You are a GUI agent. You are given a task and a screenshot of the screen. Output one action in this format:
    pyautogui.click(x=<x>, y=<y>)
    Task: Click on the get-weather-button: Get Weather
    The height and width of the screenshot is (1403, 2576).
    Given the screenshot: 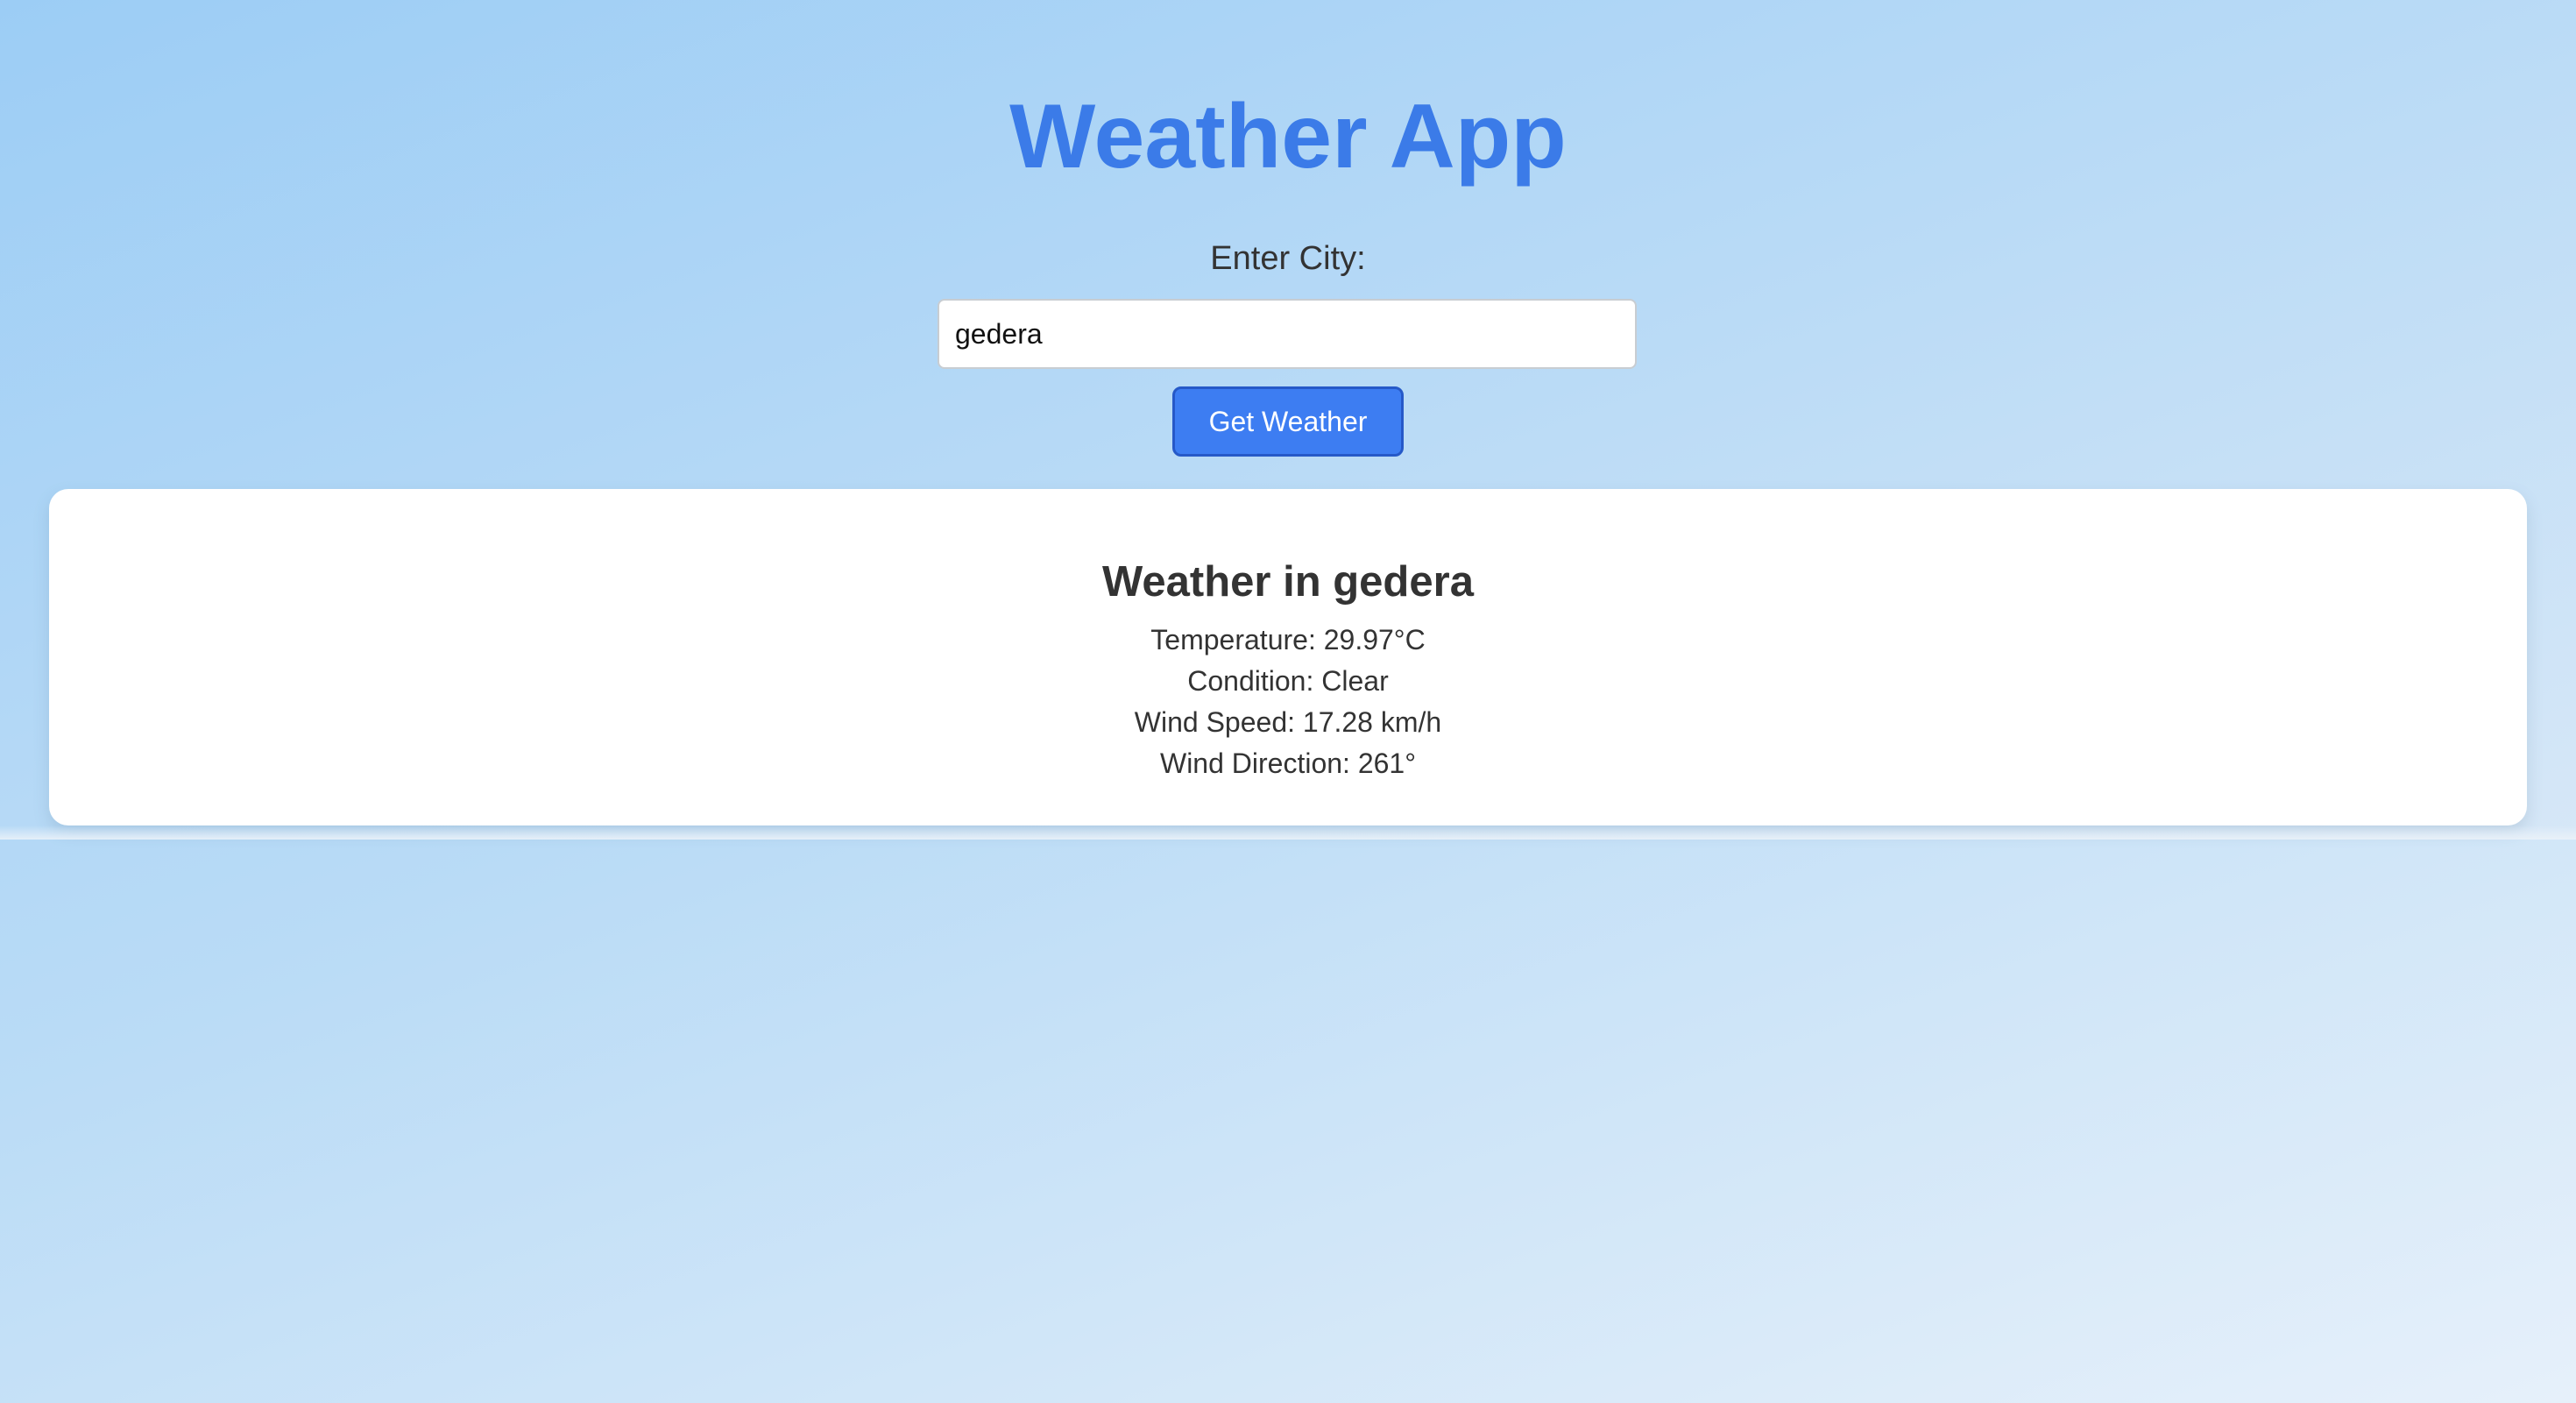 What is the action you would take?
    pyautogui.click(x=1288, y=421)
    